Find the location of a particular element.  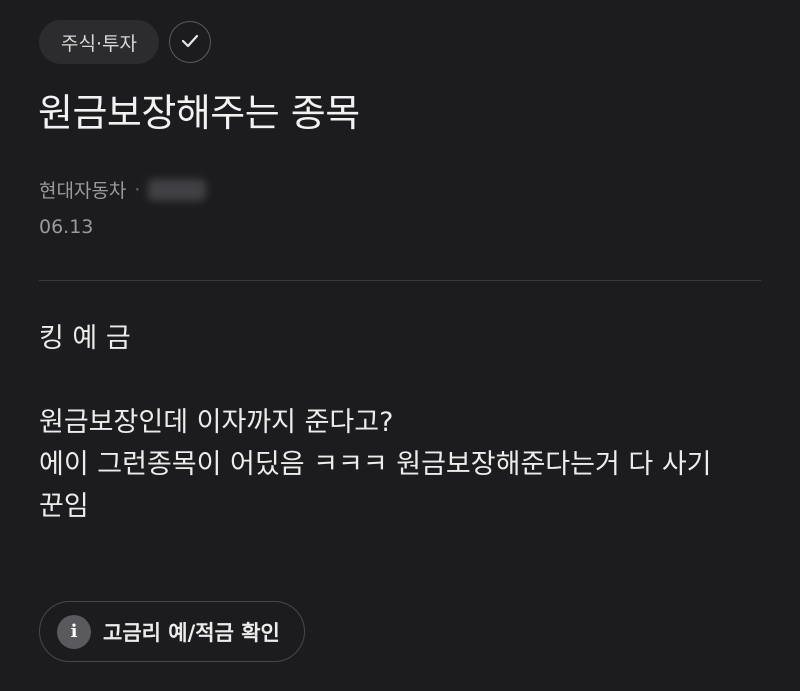

post-meta: 현대자동차 · is located at coordinates (123, 189).